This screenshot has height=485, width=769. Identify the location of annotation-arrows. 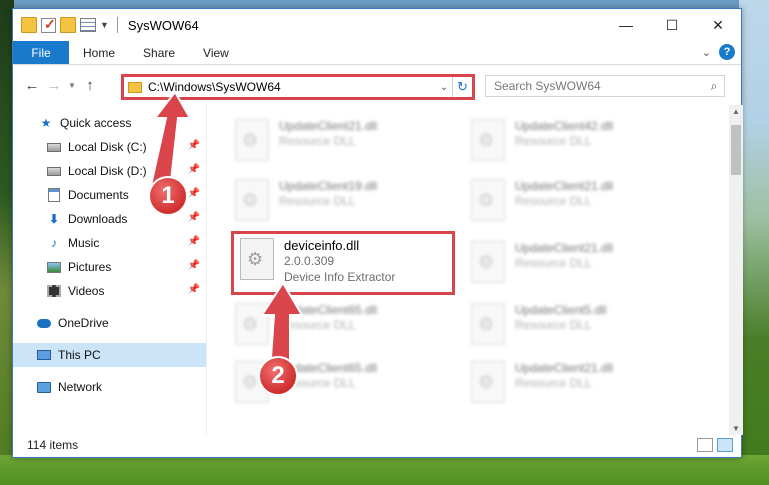
(226, 231).